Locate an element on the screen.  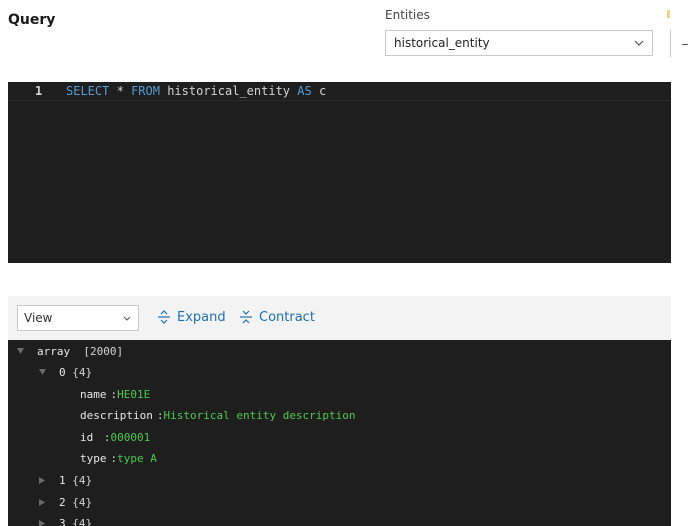
keyword-from: FROM is located at coordinates (145, 91).